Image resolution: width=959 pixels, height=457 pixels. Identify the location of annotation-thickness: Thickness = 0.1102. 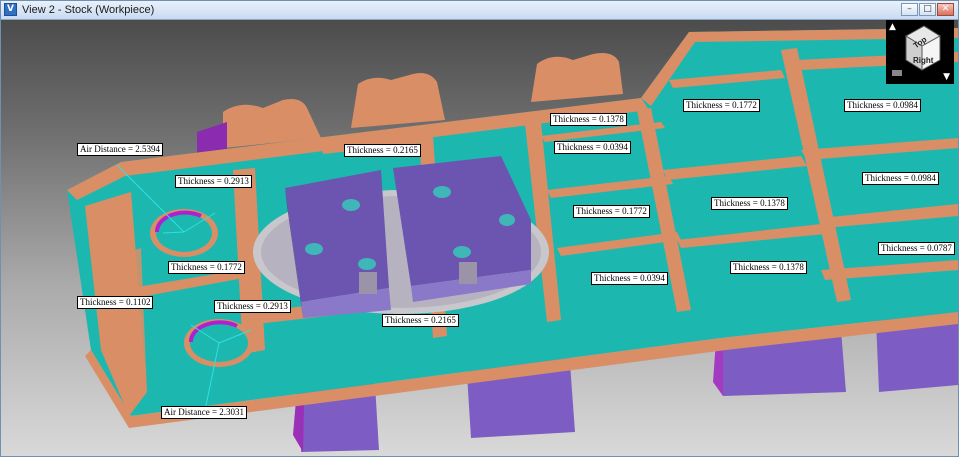
(115, 302).